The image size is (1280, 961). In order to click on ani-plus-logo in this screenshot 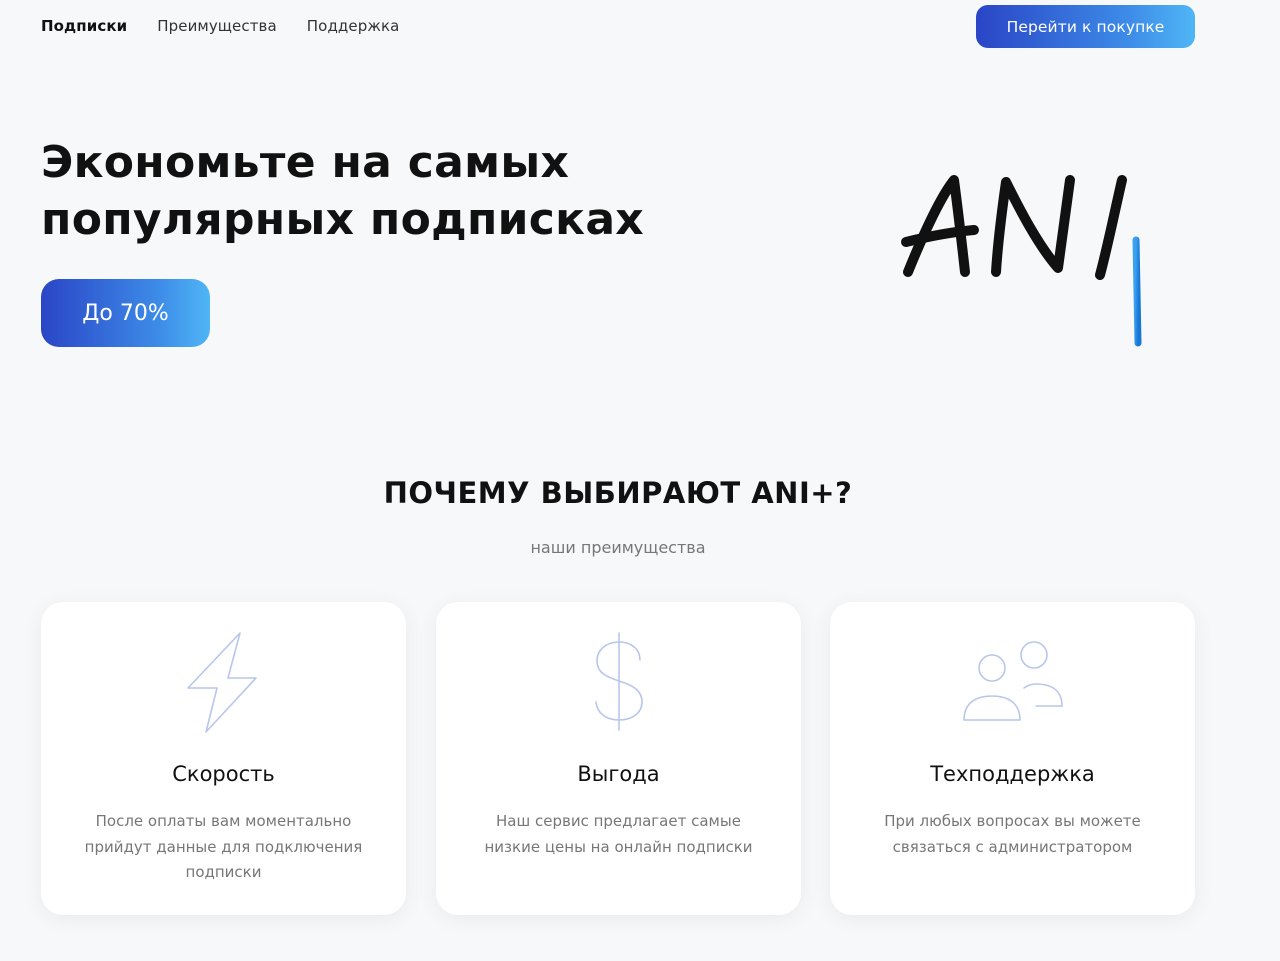, I will do `click(1048, 261)`.